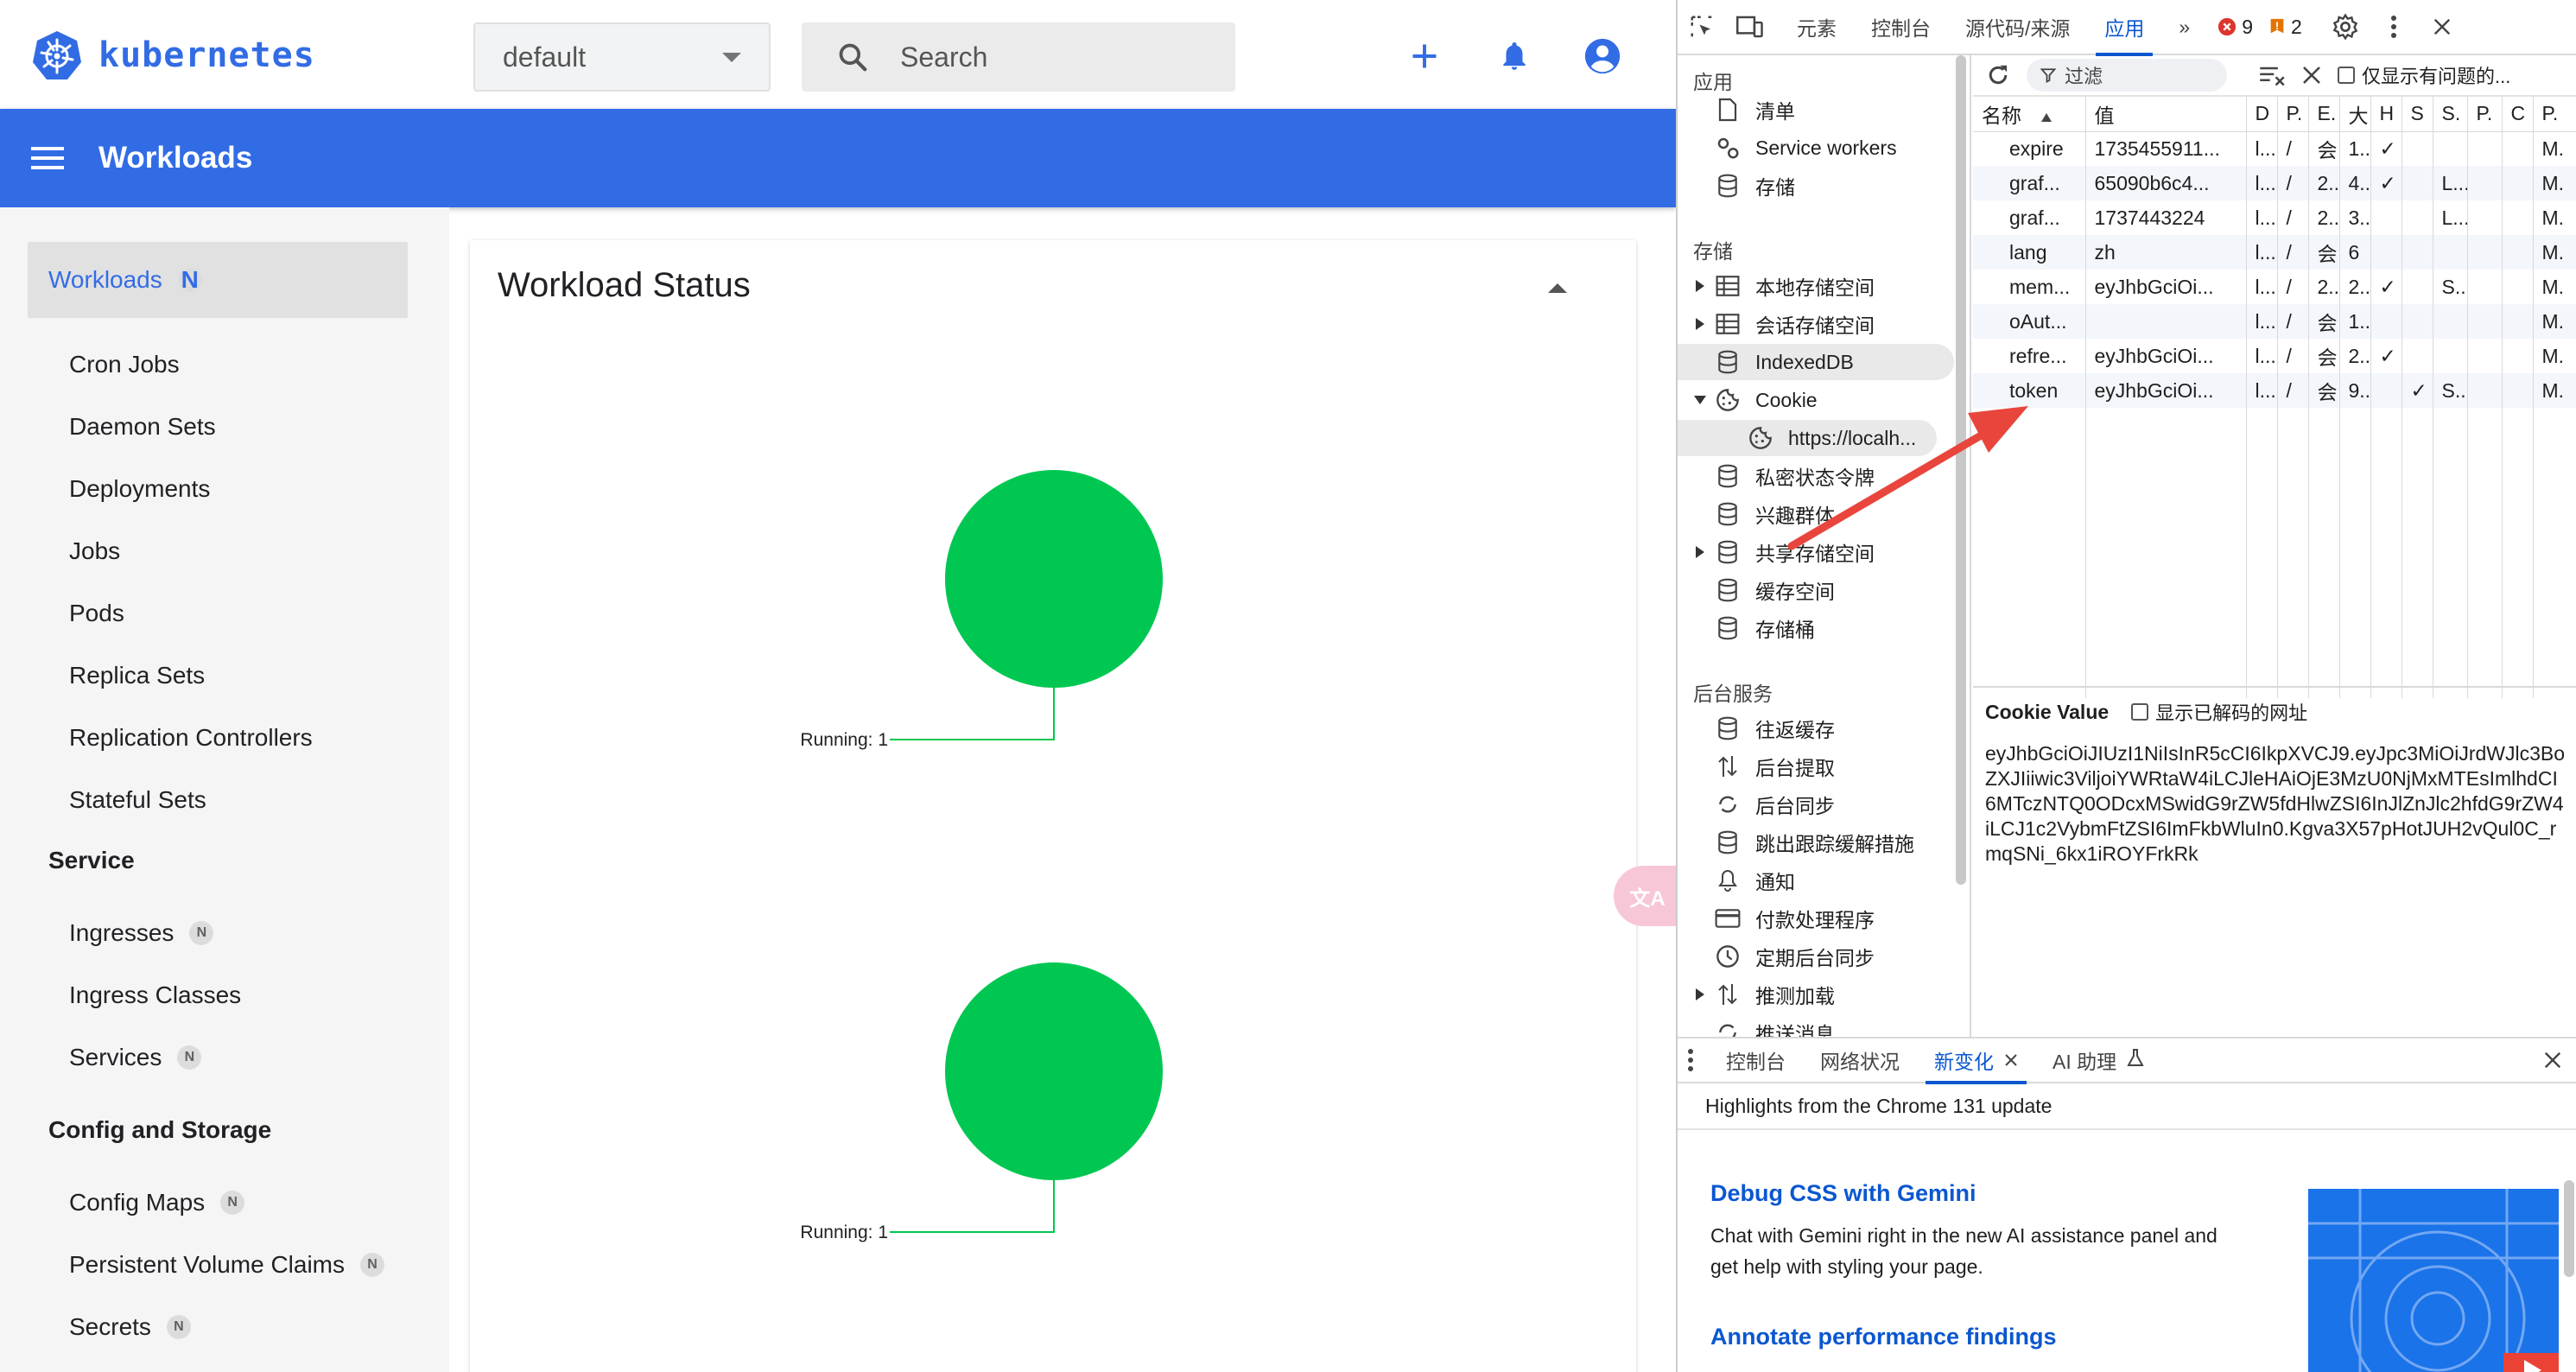 This screenshot has height=1372, width=2576. I want to click on expanded-arrow-icon, so click(1700, 400).